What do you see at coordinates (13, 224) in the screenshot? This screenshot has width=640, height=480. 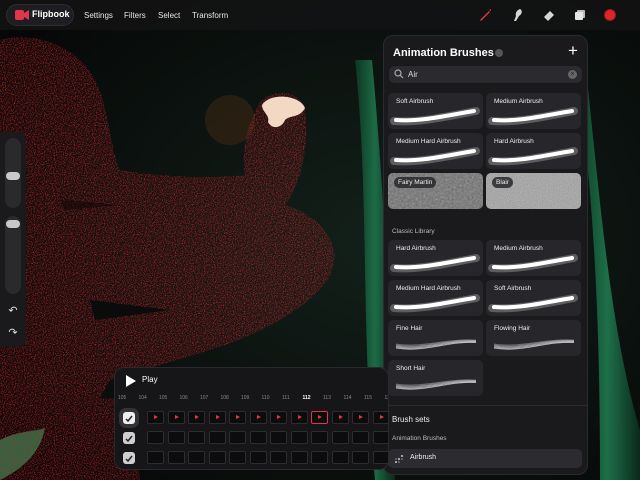 I see `opacity-handle` at bounding box center [13, 224].